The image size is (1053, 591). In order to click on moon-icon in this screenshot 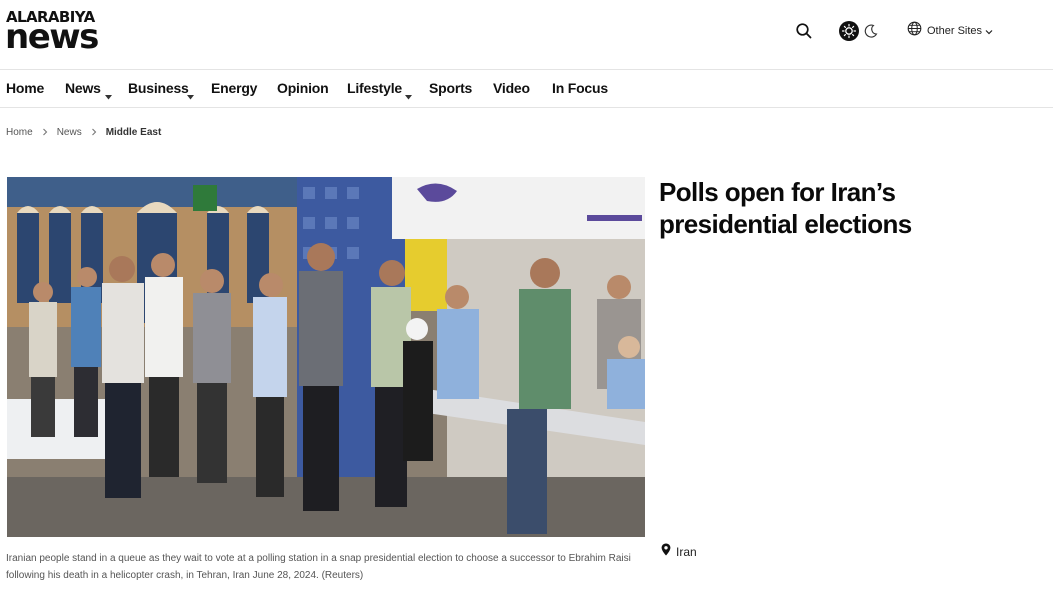, I will do `click(871, 31)`.